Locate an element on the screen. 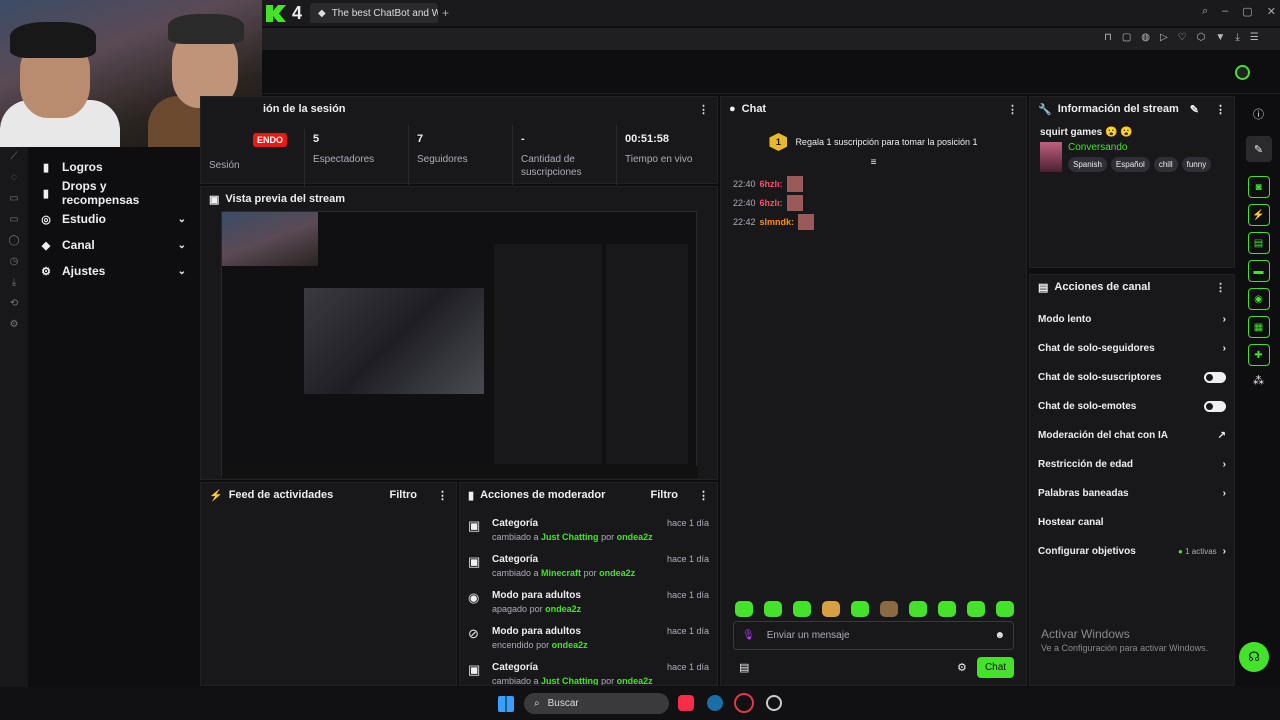 The width and height of the screenshot is (1280, 720). sidebar-app-icon: ⤓ is located at coordinates (14, 282).